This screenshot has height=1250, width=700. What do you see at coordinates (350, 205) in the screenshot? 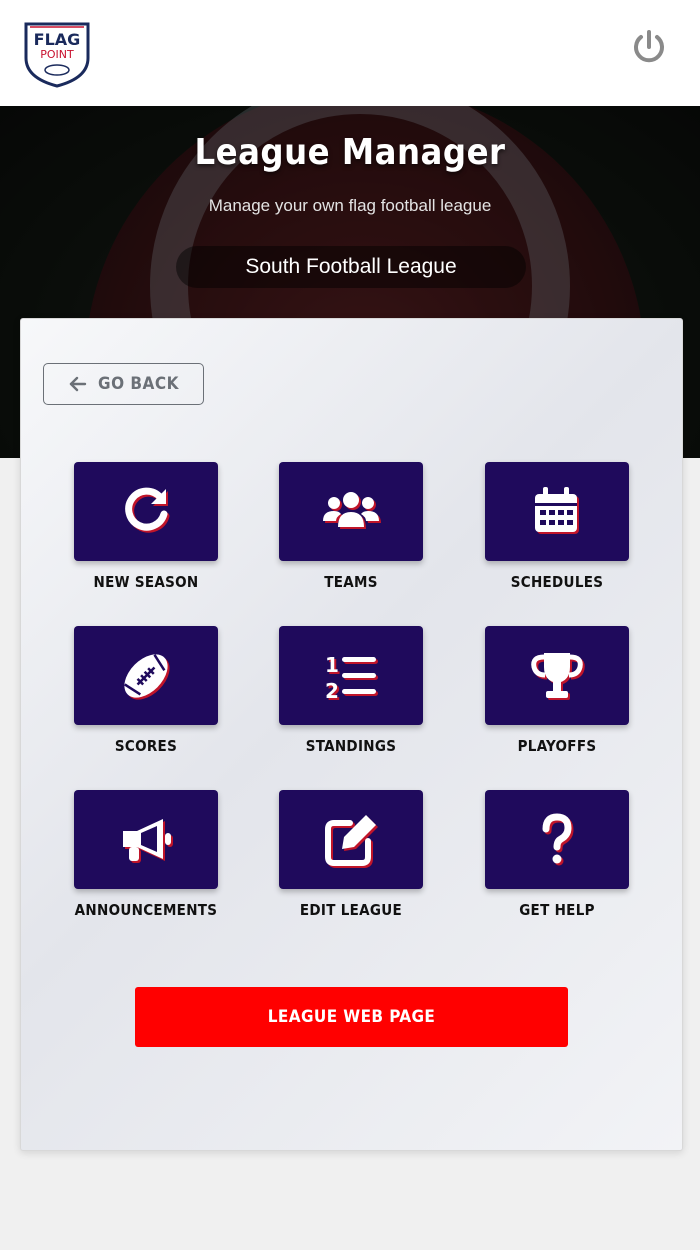
I see `page-subtitle: Manage your own flag football league` at bounding box center [350, 205].